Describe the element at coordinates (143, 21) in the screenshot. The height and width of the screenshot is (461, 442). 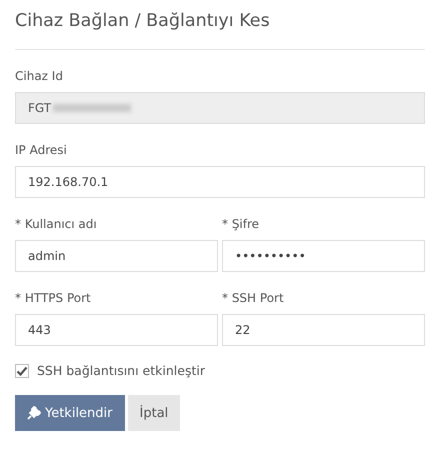
I see `dialog-title: Cihaz Bağlan / Bağlantıyı Kes` at that location.